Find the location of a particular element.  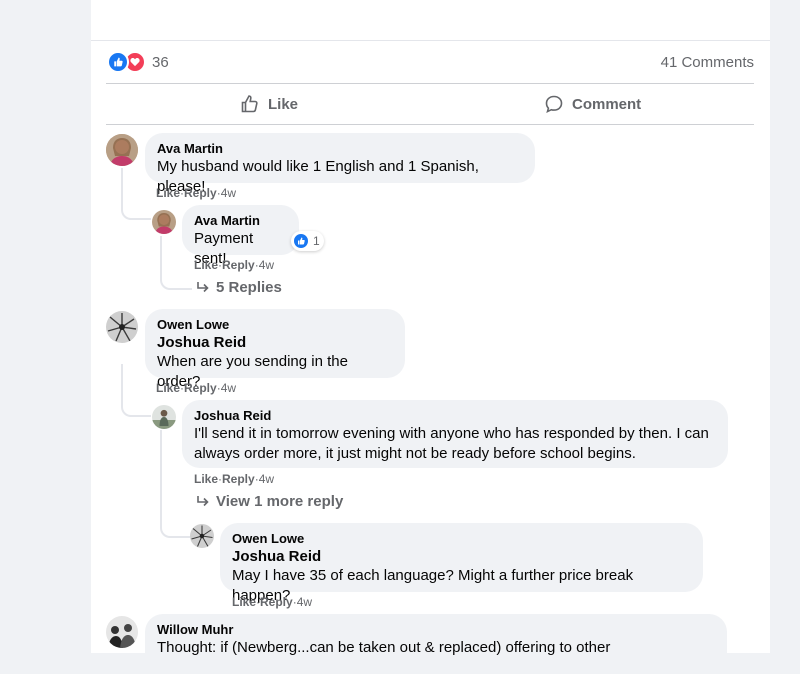

view-replies-label: 5 Replies is located at coordinates (249, 287).